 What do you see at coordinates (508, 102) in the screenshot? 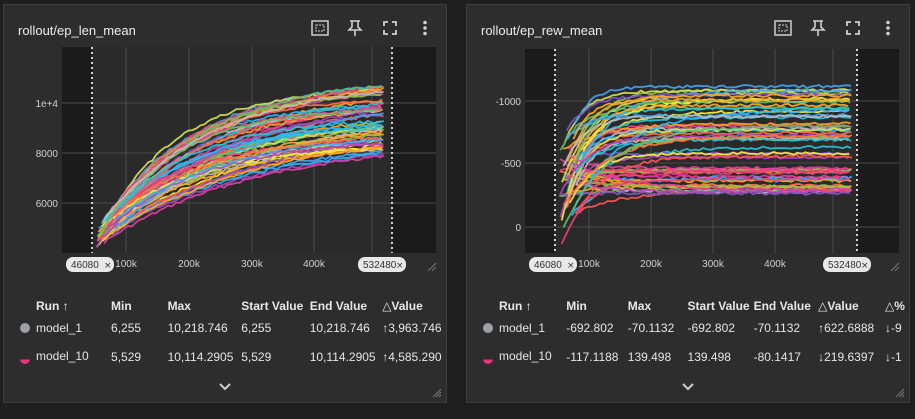
I see `y-tick-label: -1000` at bounding box center [508, 102].